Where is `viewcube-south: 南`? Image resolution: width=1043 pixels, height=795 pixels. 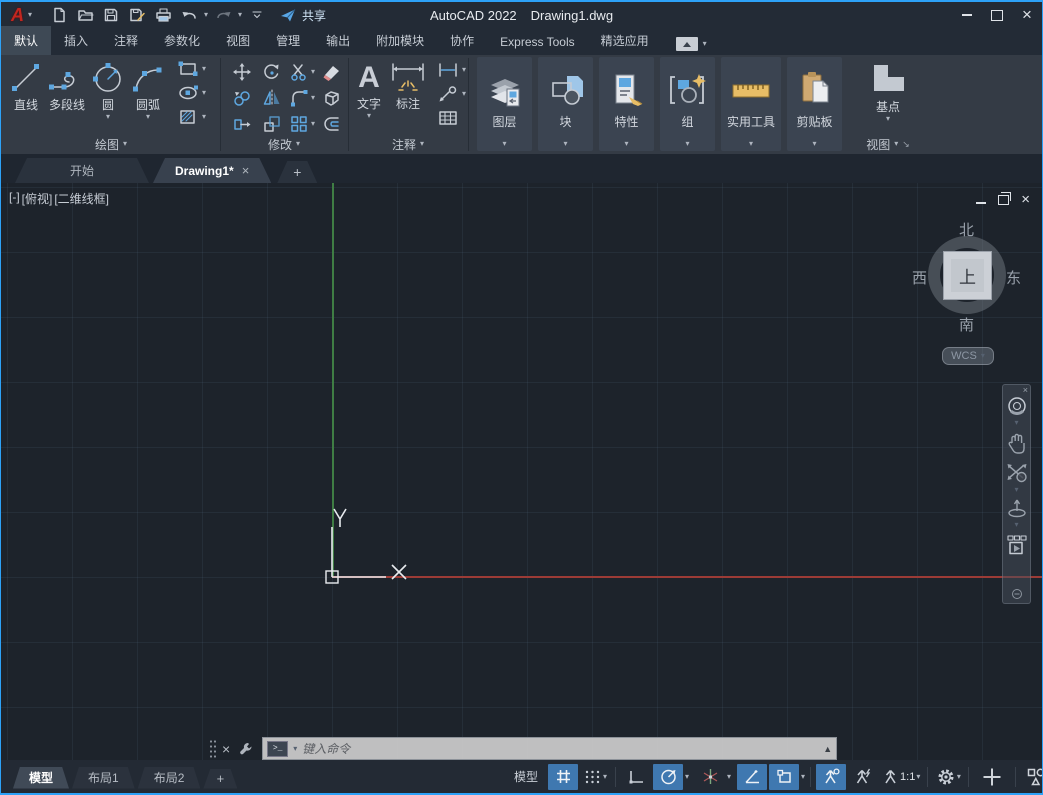
viewcube-south: 南 is located at coordinates (966, 324).